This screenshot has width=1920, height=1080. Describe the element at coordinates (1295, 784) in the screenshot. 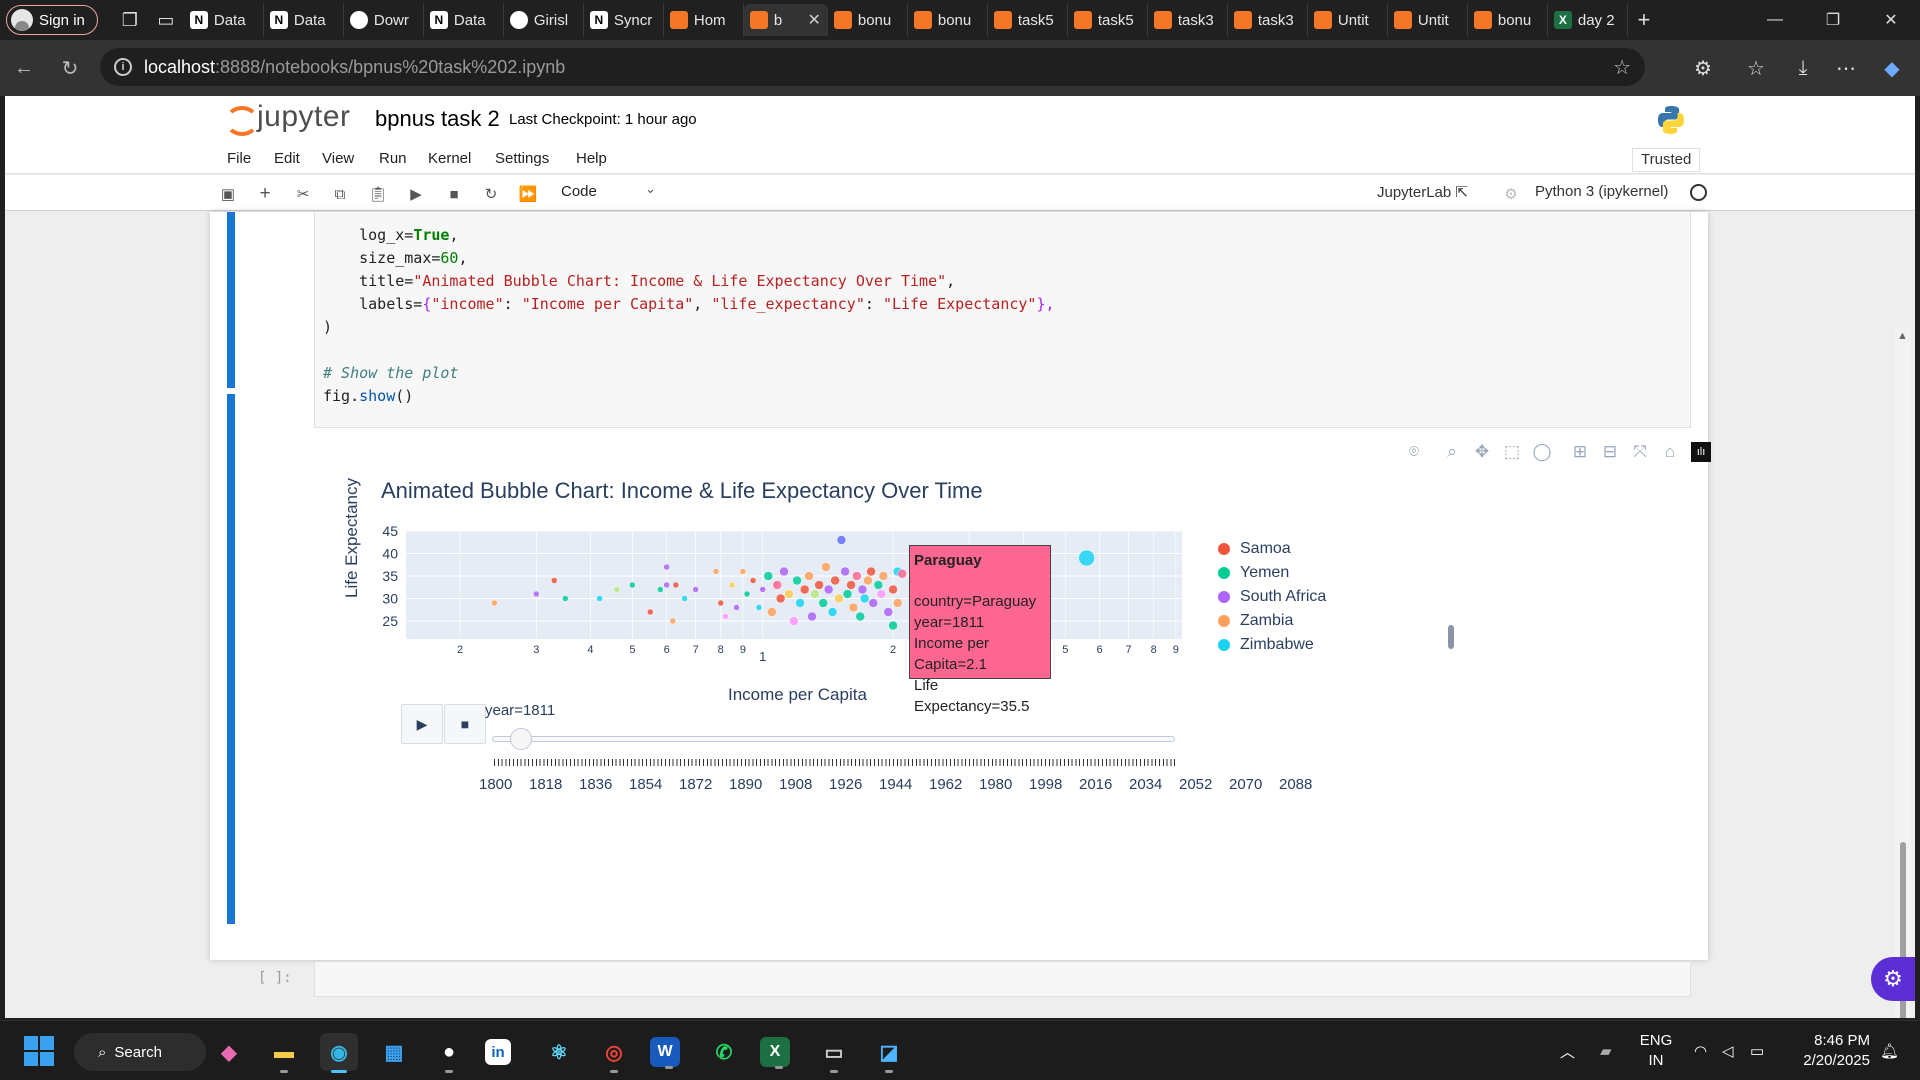

I see `slider-year-label: 2088` at that location.